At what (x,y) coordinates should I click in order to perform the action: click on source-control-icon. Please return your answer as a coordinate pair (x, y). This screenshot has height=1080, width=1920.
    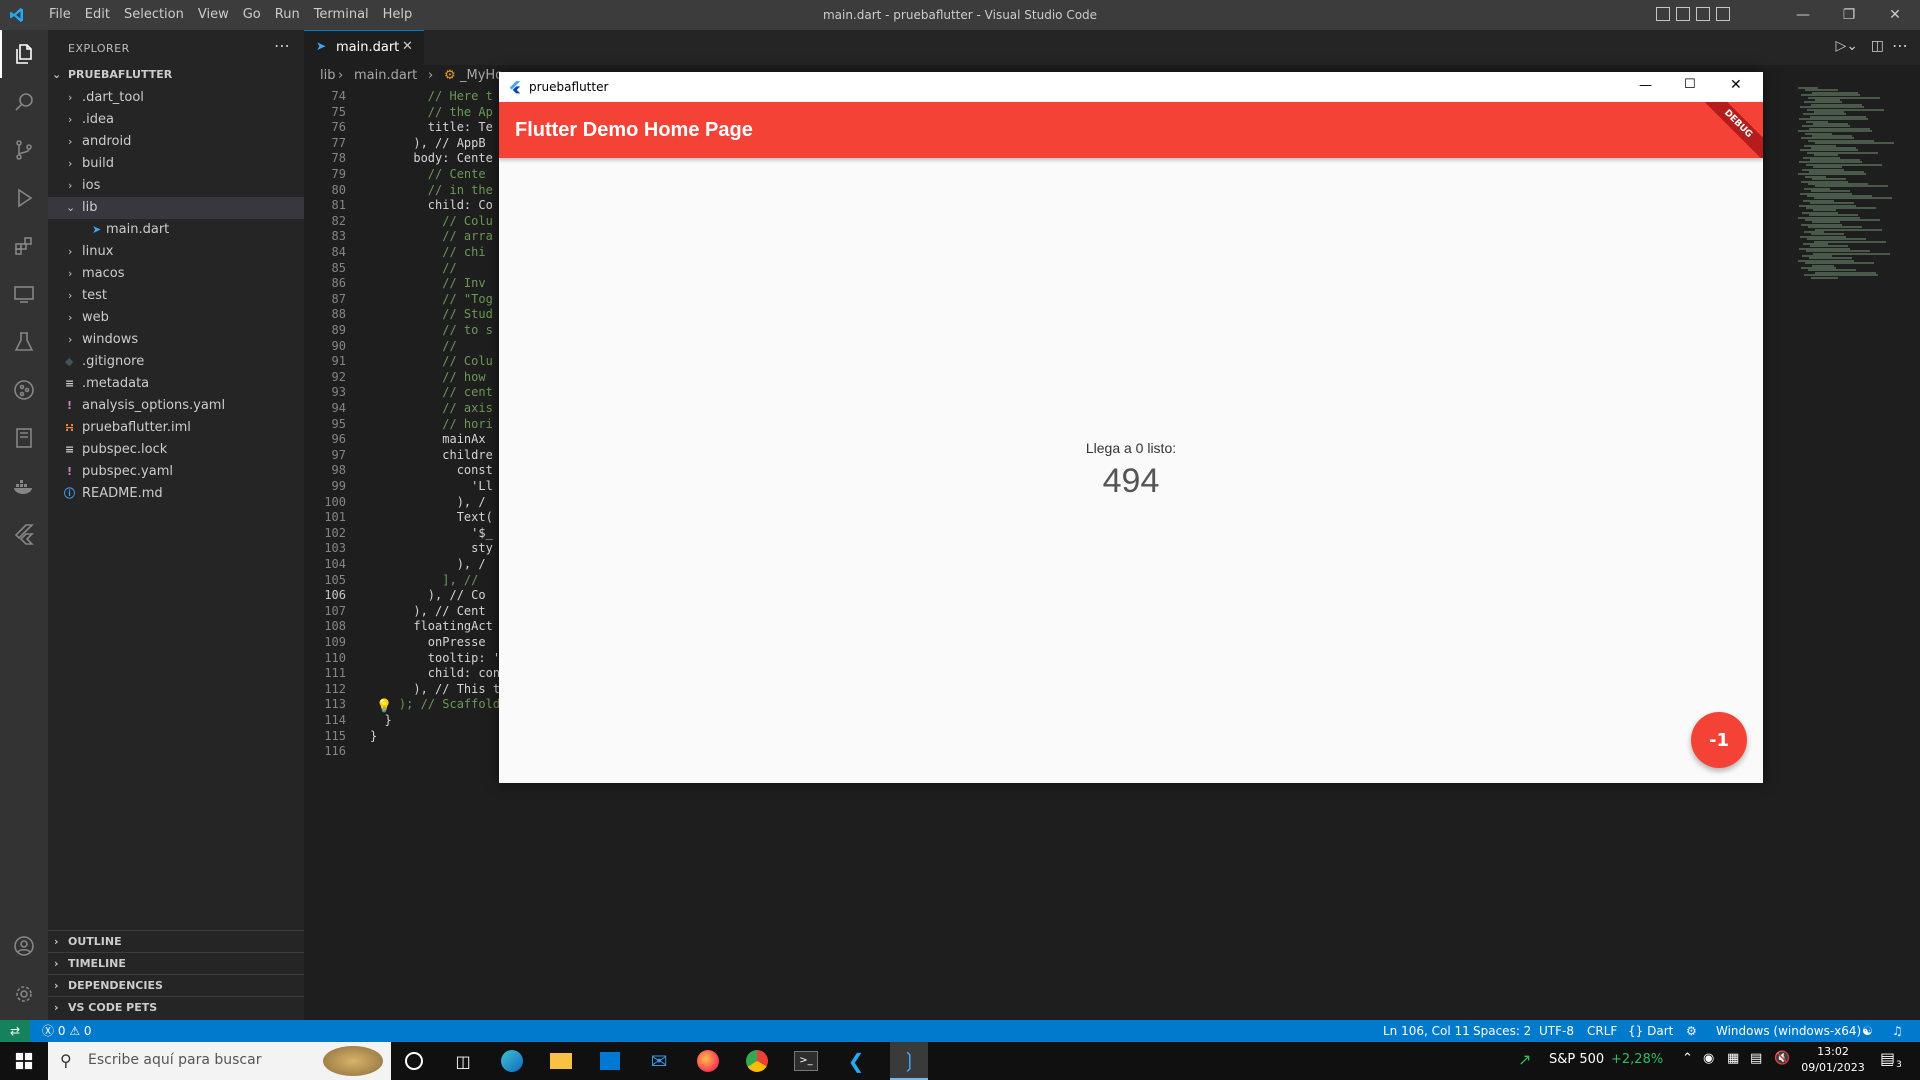
    Looking at the image, I should click on (24, 150).